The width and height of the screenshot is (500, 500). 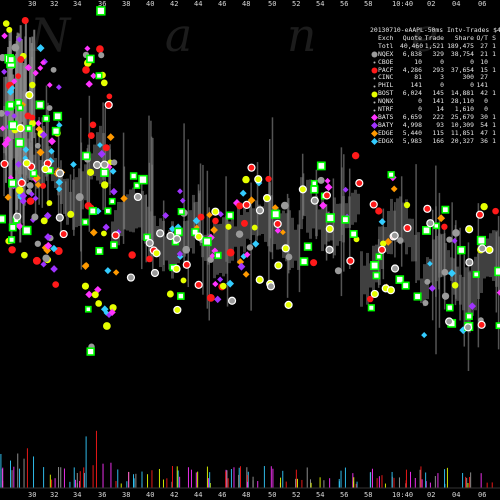 I want to click on top-tick-label: 34, so click(x=77, y=4).